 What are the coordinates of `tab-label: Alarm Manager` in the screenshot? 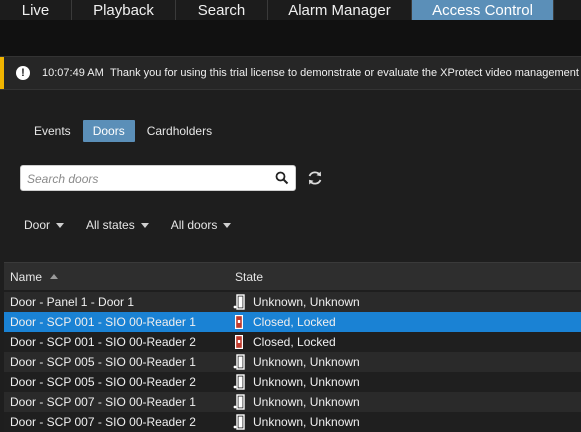 It's located at (339, 10).